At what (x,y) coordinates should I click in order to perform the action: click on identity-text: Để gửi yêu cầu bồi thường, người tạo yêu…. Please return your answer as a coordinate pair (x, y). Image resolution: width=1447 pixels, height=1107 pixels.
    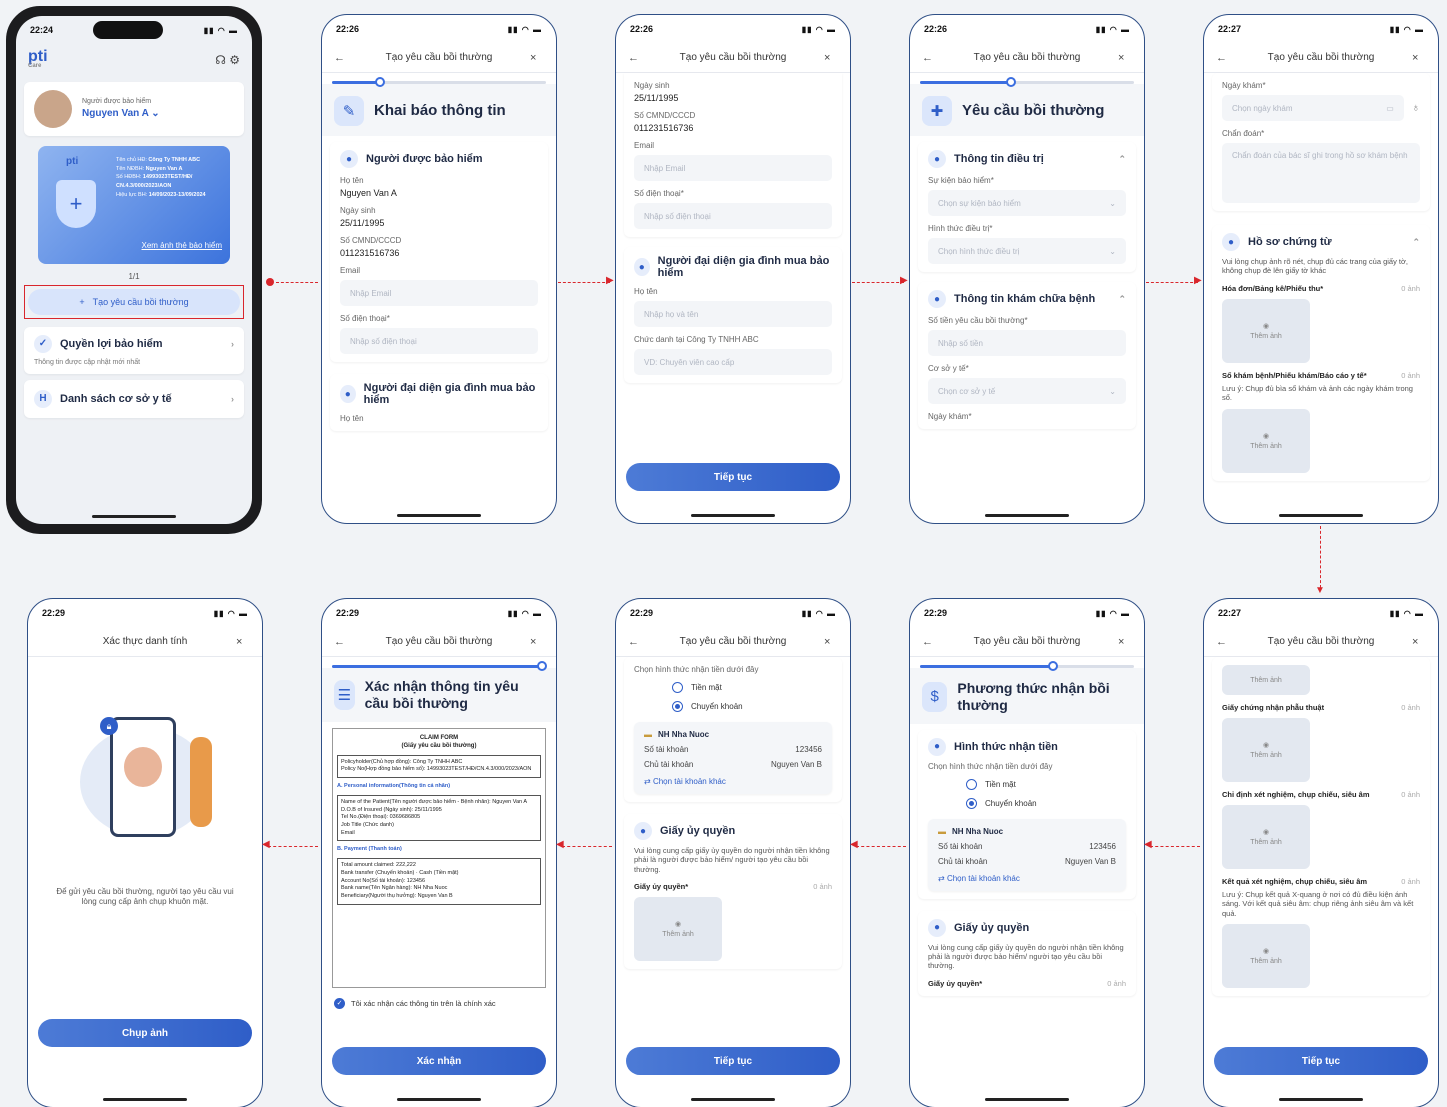
    Looking at the image, I should click on (145, 897).